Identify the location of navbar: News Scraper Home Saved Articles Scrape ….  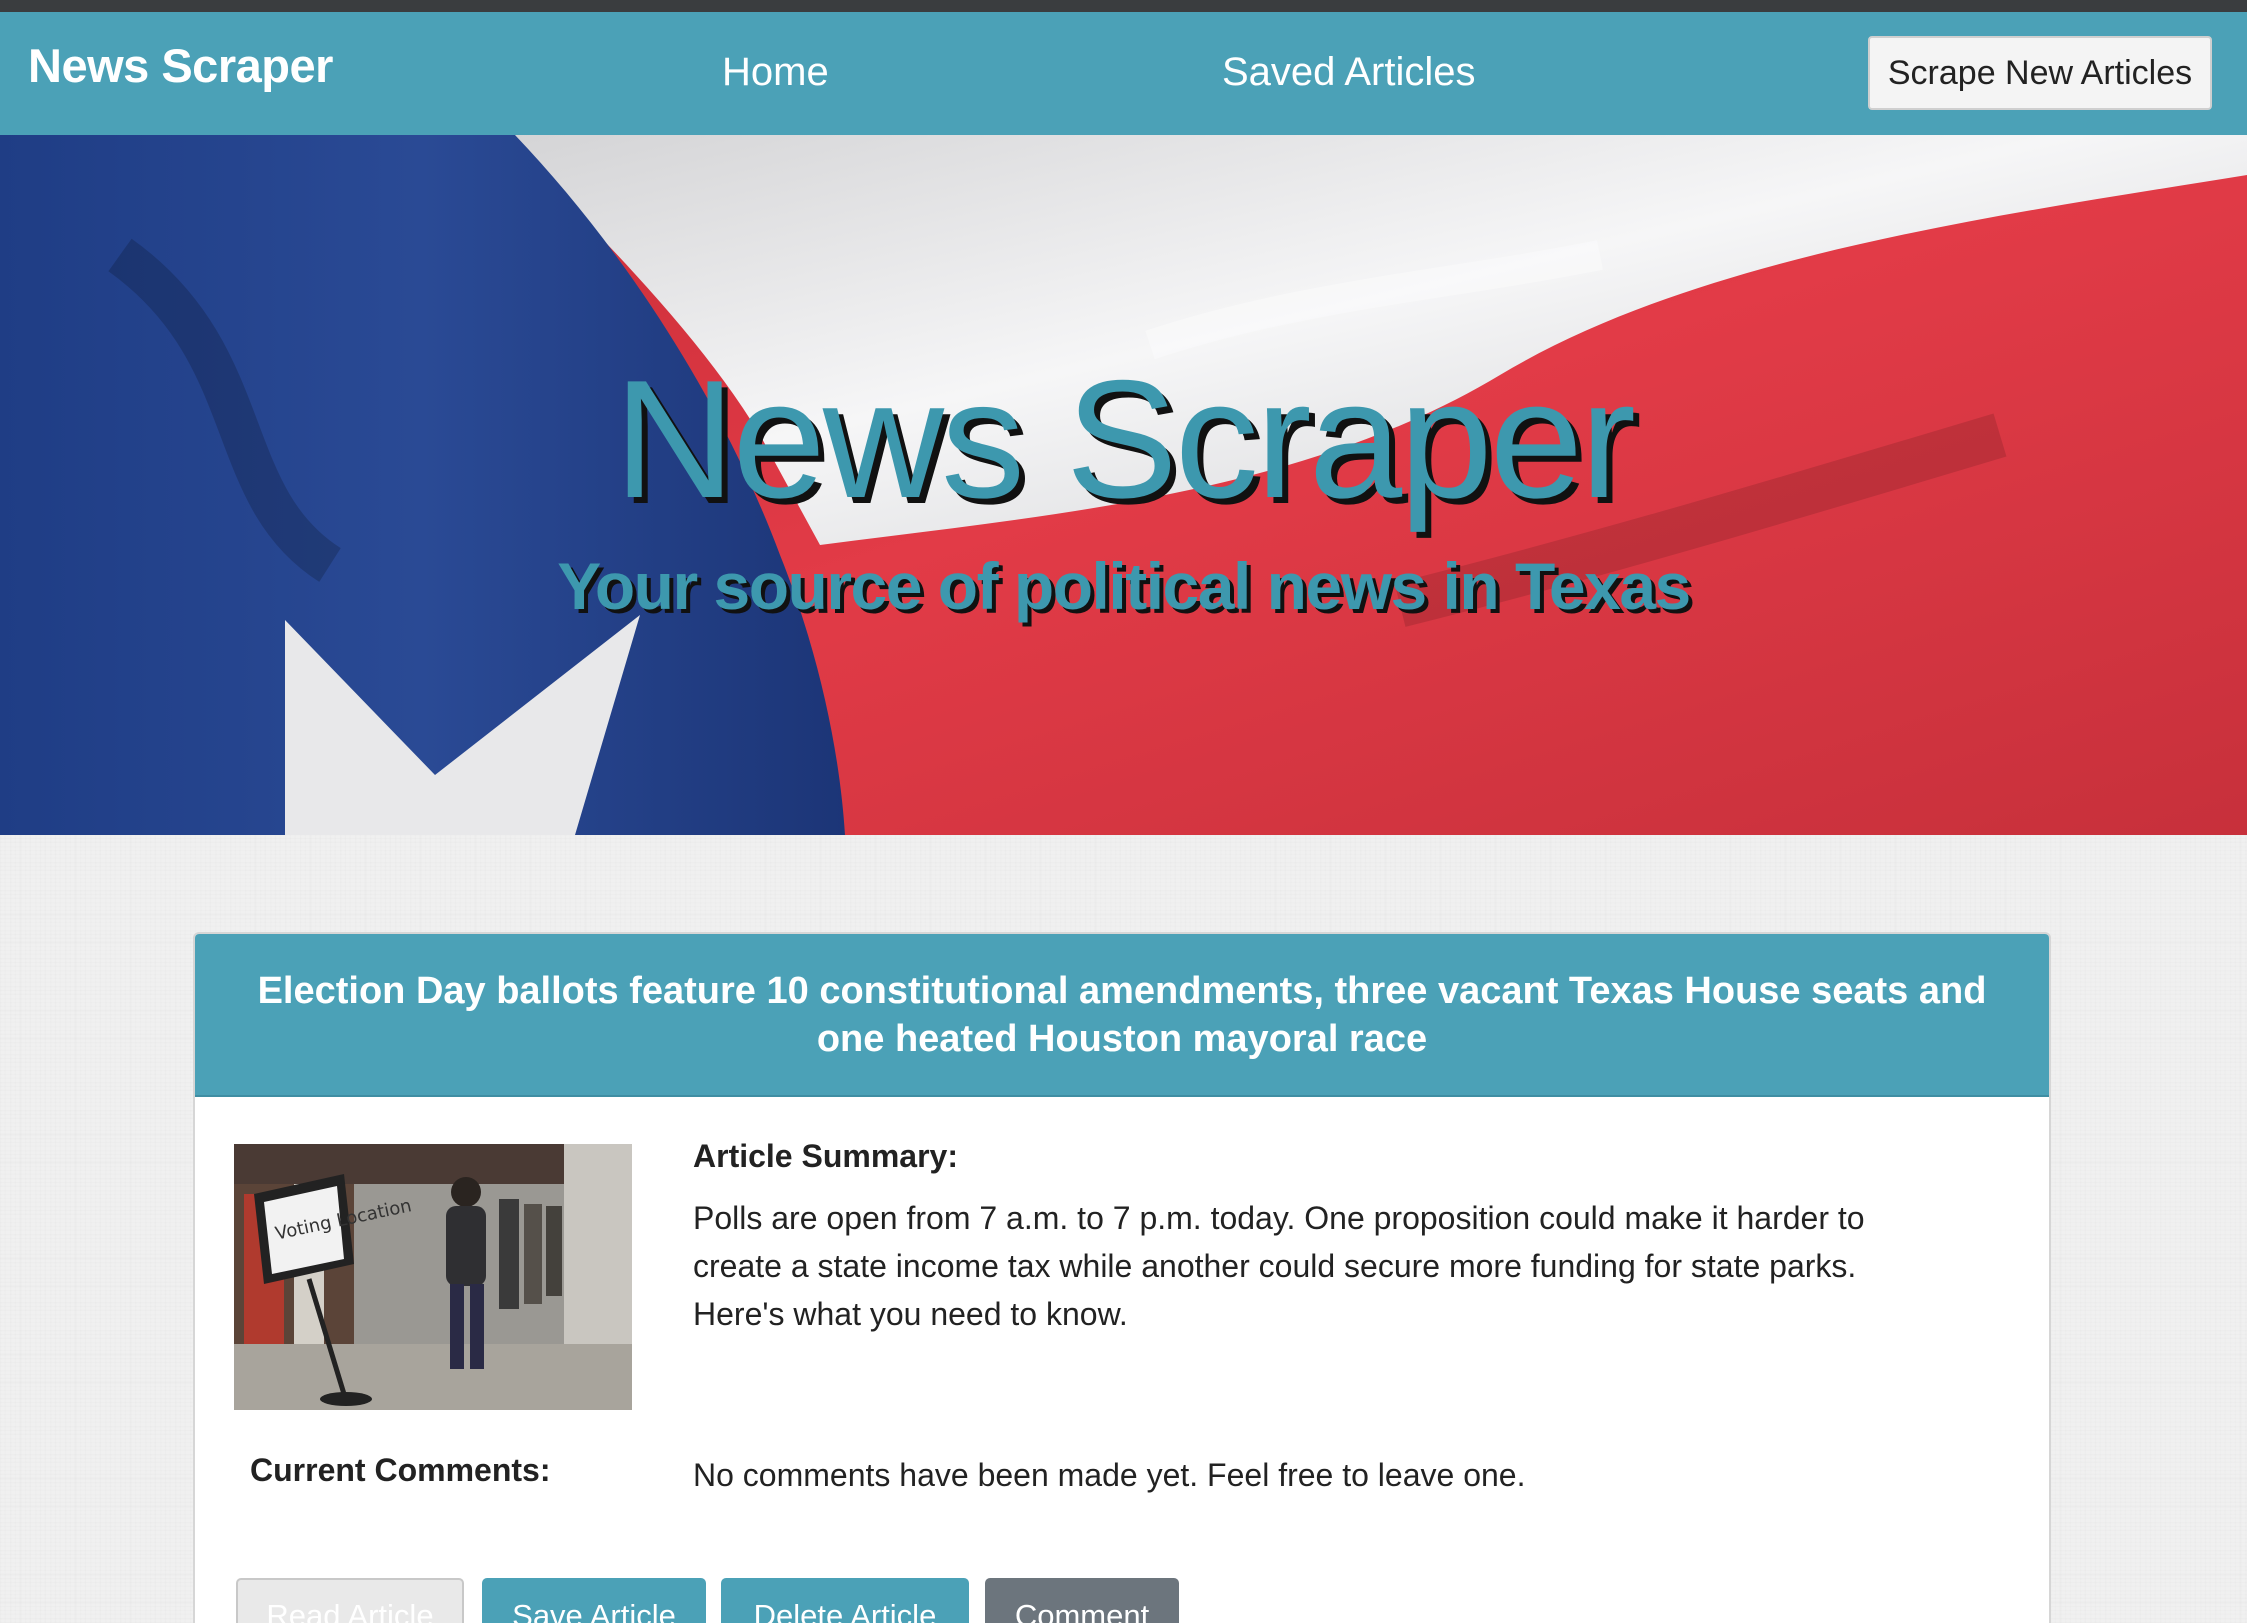
(1123, 73).